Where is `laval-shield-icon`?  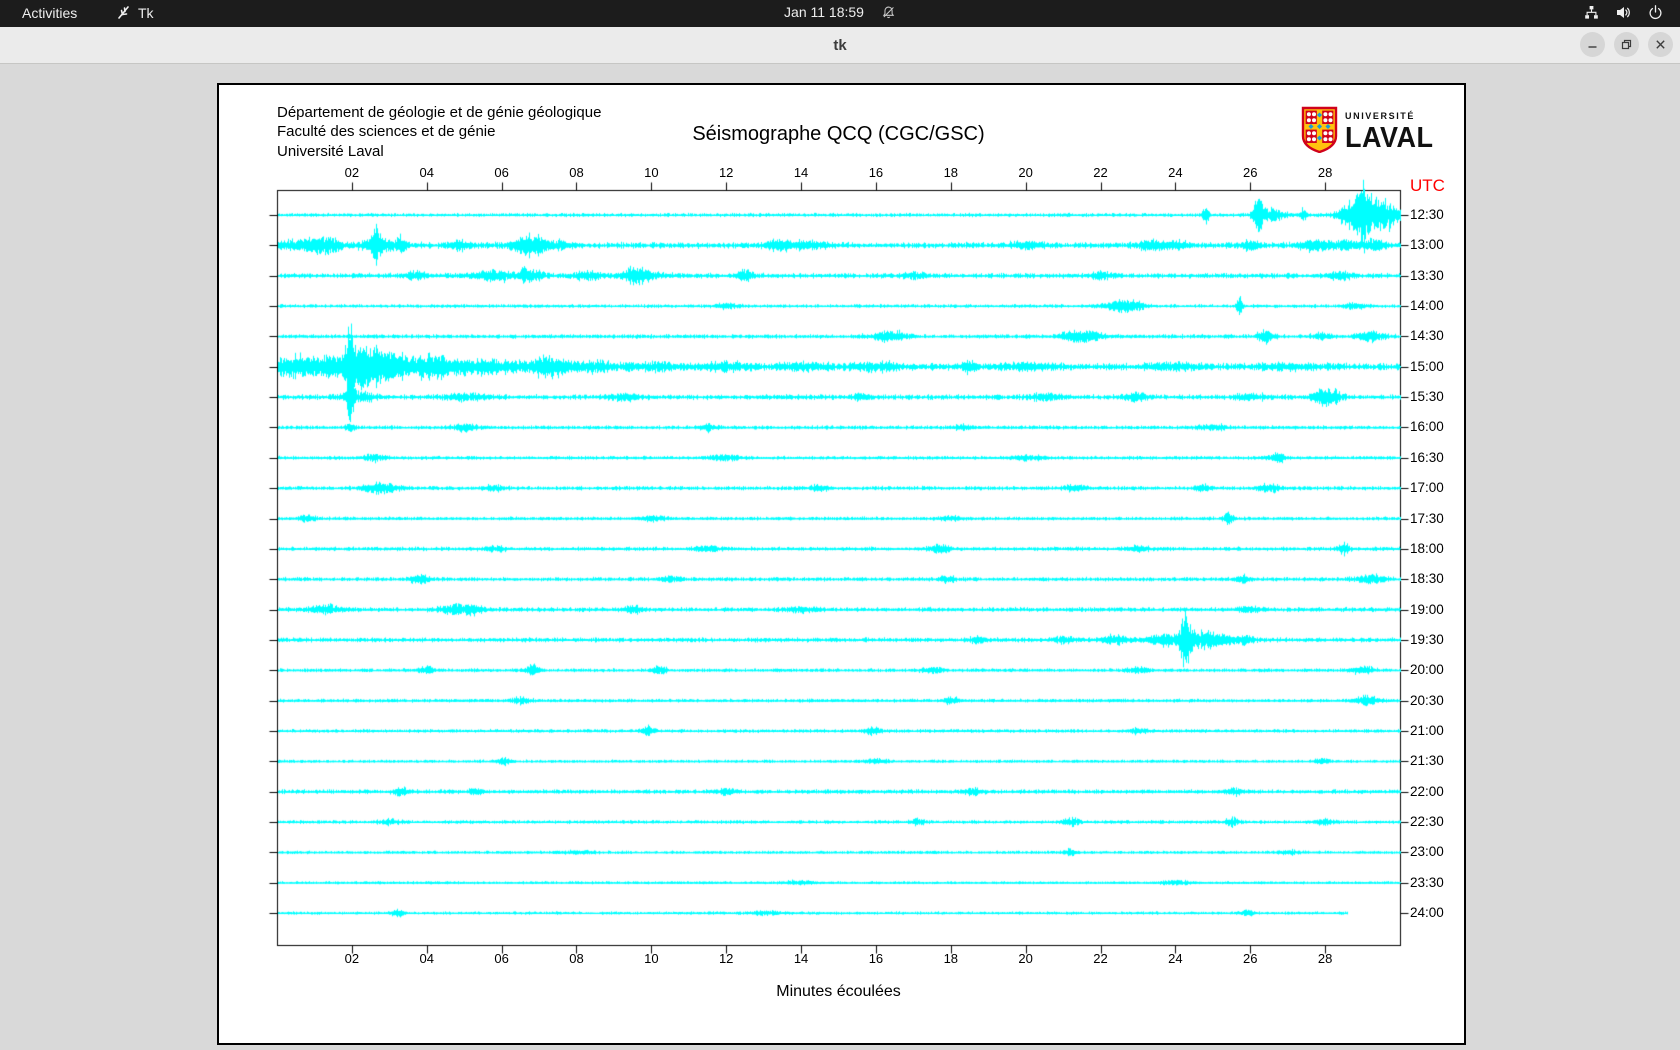 laval-shield-icon is located at coordinates (1319, 132).